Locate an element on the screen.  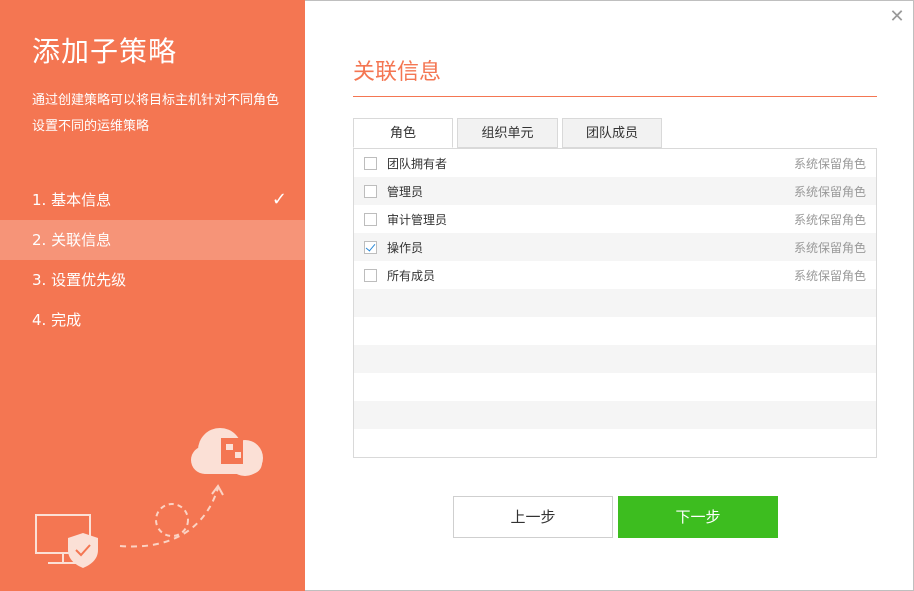
wizard-title: 添加子策略 is located at coordinates (105, 51).